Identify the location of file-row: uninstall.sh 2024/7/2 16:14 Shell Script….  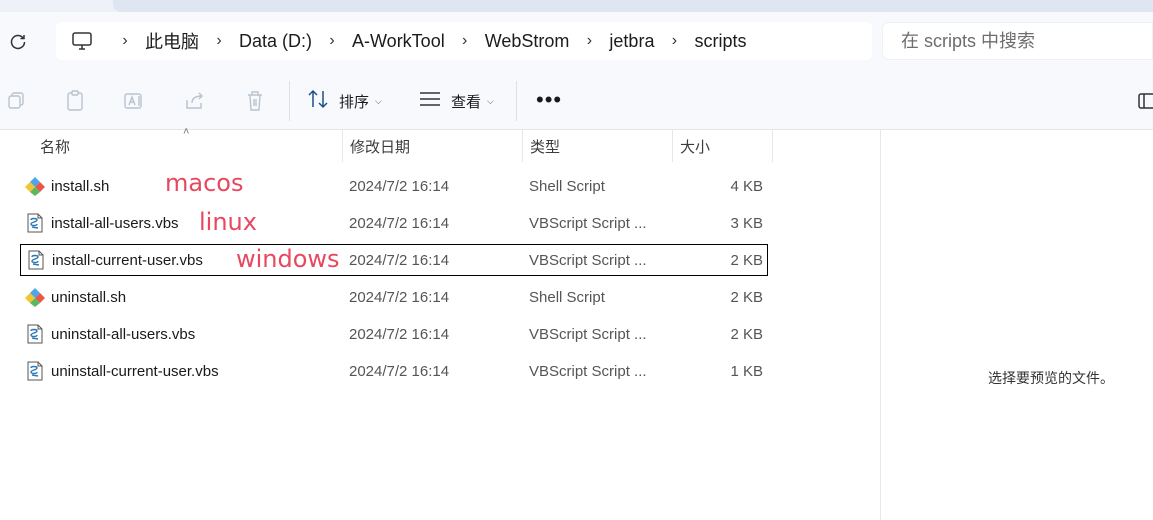
(394, 297).